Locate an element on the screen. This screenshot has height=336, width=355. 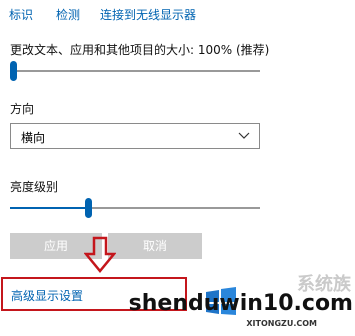
brightness-slider-fill is located at coordinates (47, 208).